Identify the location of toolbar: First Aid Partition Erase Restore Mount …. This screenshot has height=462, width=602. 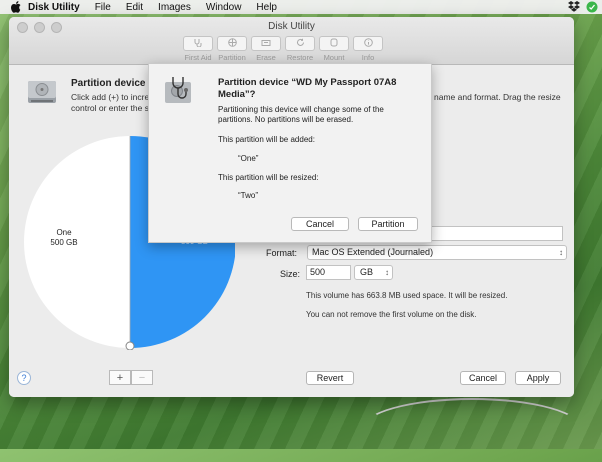
(283, 49).